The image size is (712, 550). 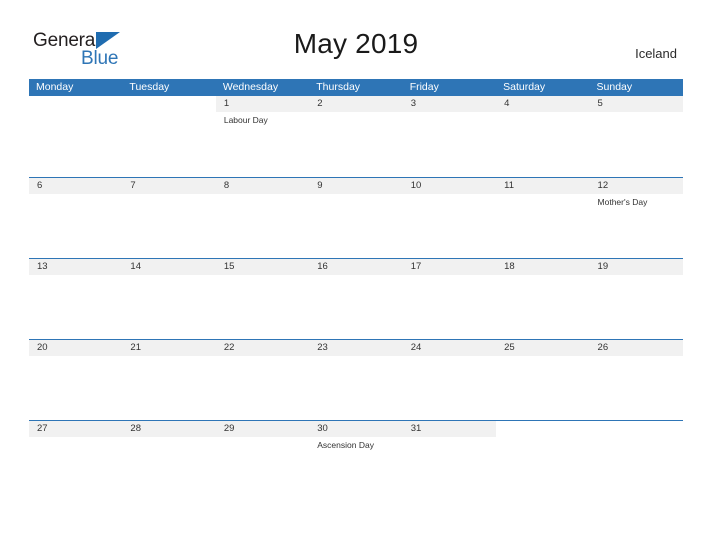 I want to click on weekday-friday: Friday, so click(x=424, y=87).